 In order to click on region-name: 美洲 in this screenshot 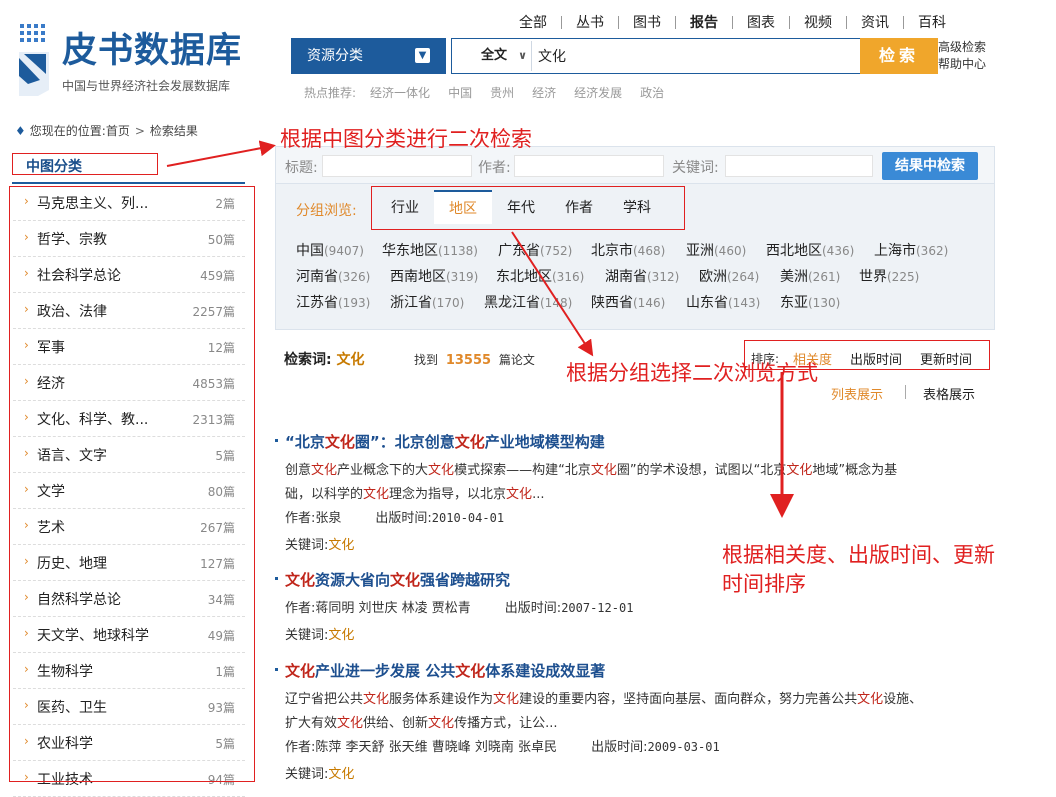, I will do `click(794, 277)`.